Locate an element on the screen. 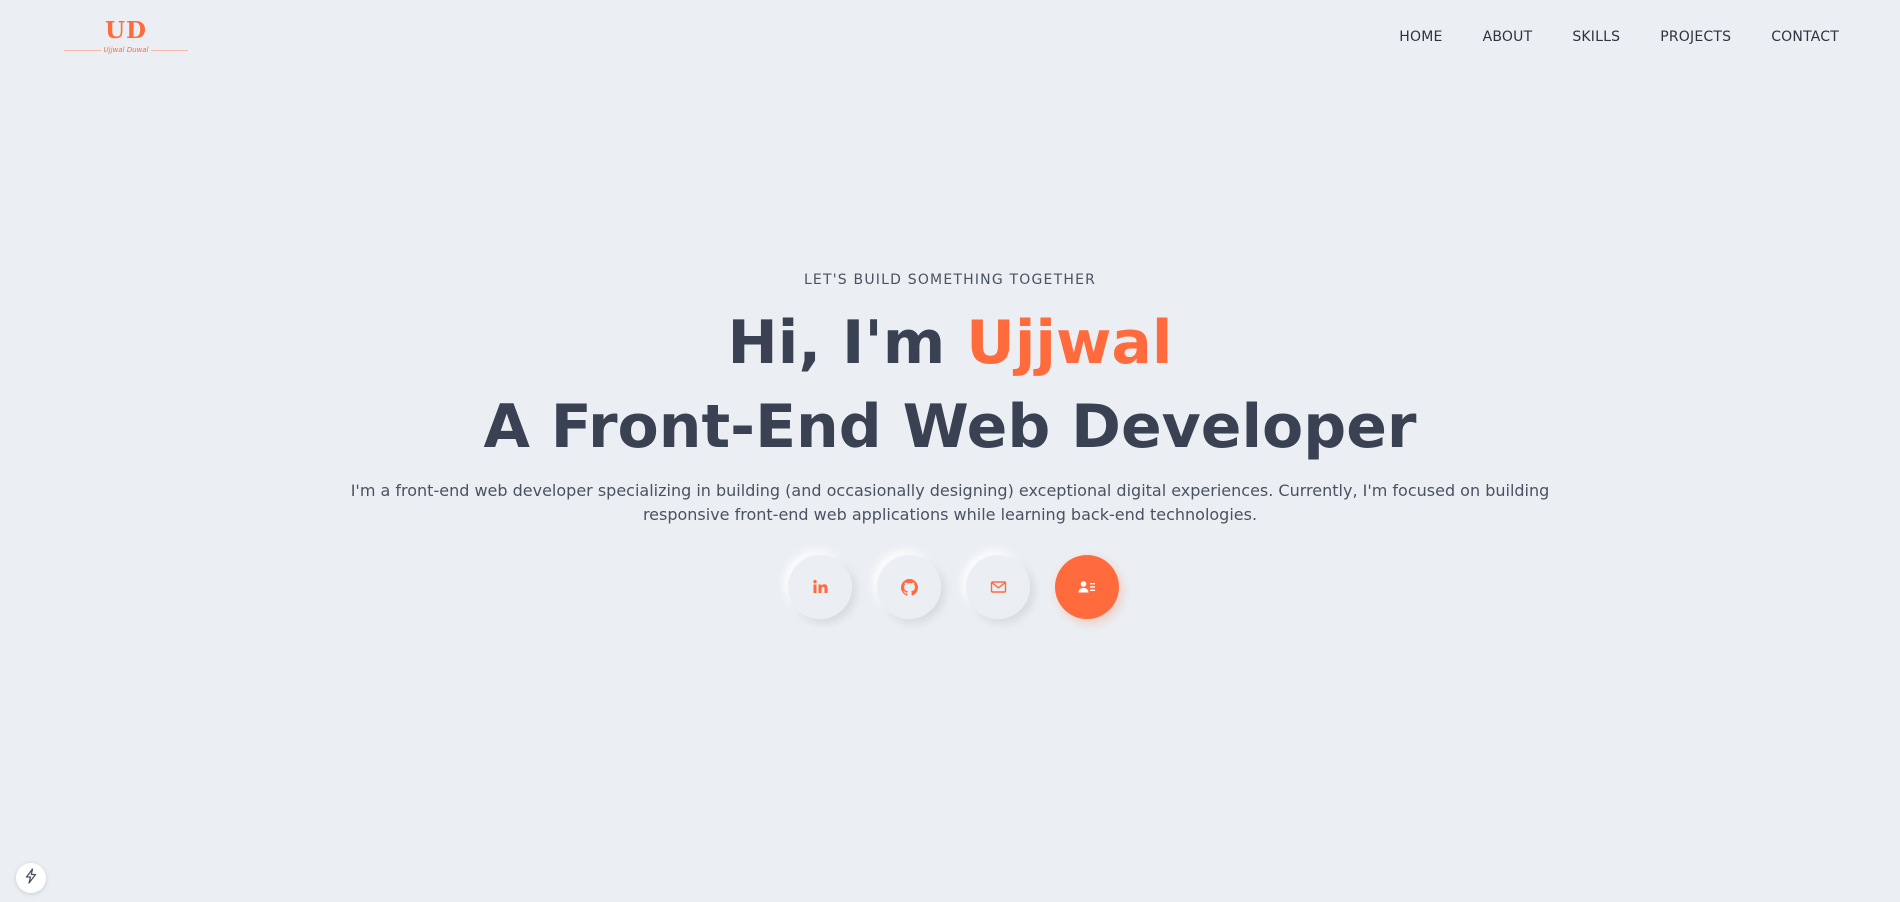  nav-projects: PROJECTS is located at coordinates (1695, 37).